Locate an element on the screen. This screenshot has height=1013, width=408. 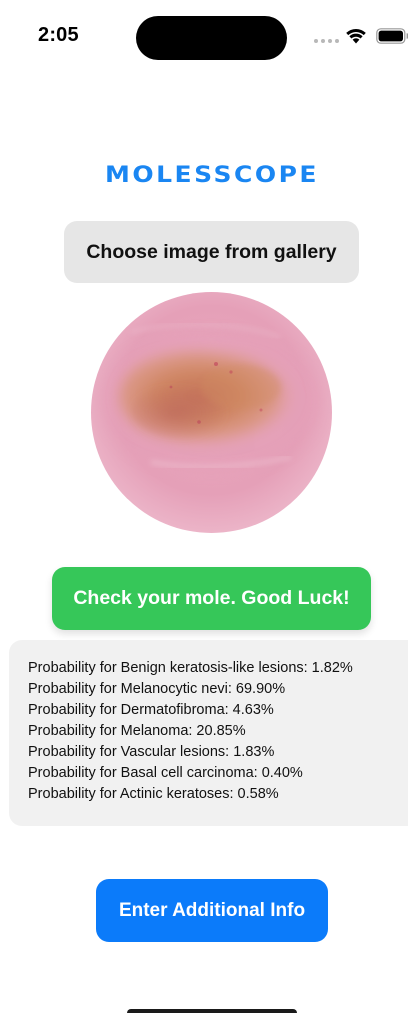
battery-icon is located at coordinates (392, 36).